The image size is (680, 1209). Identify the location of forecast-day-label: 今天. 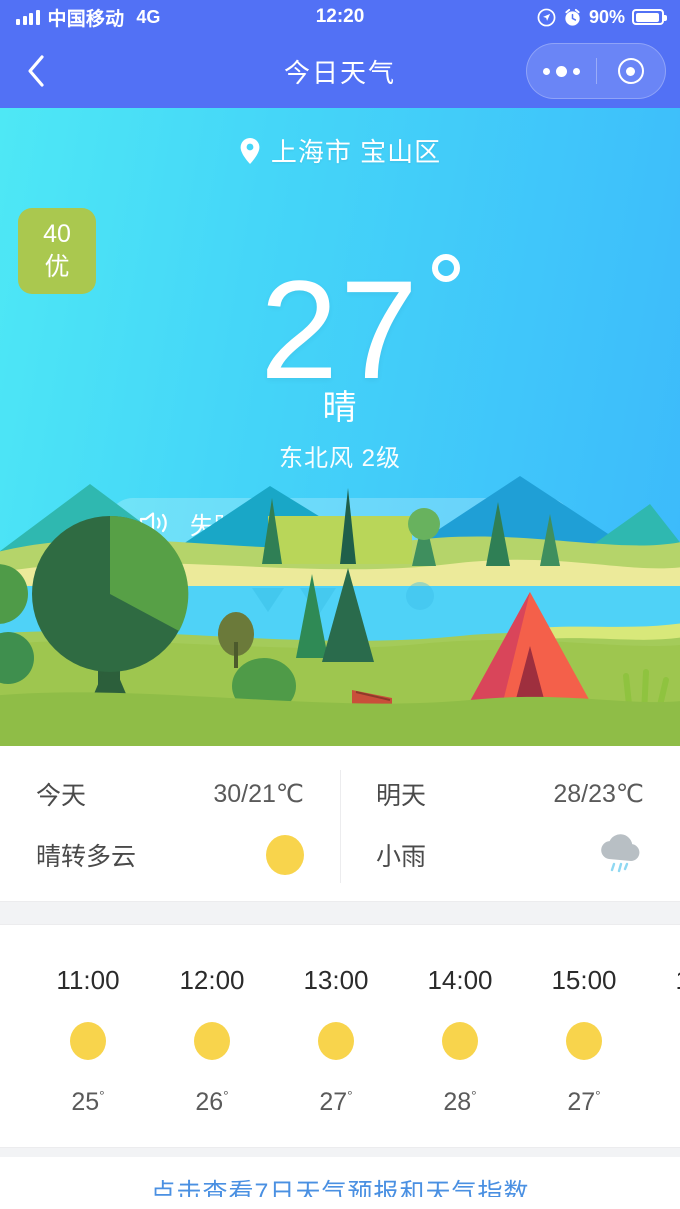
(61, 796).